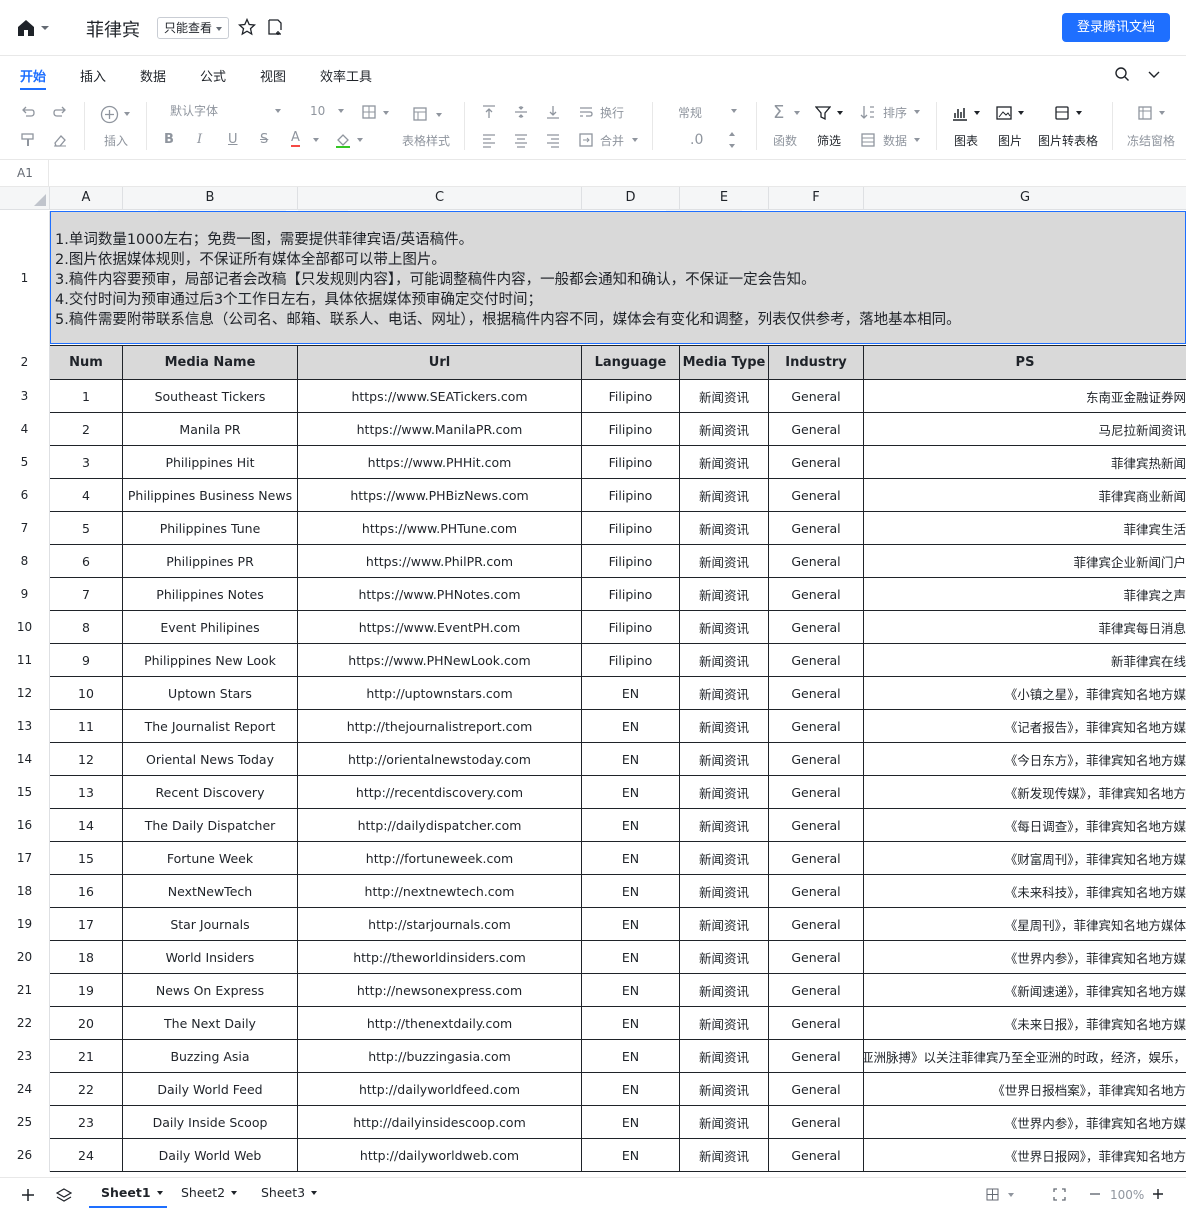 This screenshot has height=1210, width=1186. Describe the element at coordinates (1025, 726) in the screenshot. I see `ps-cell: 《记者报告》，菲律宾知名地方媒` at that location.